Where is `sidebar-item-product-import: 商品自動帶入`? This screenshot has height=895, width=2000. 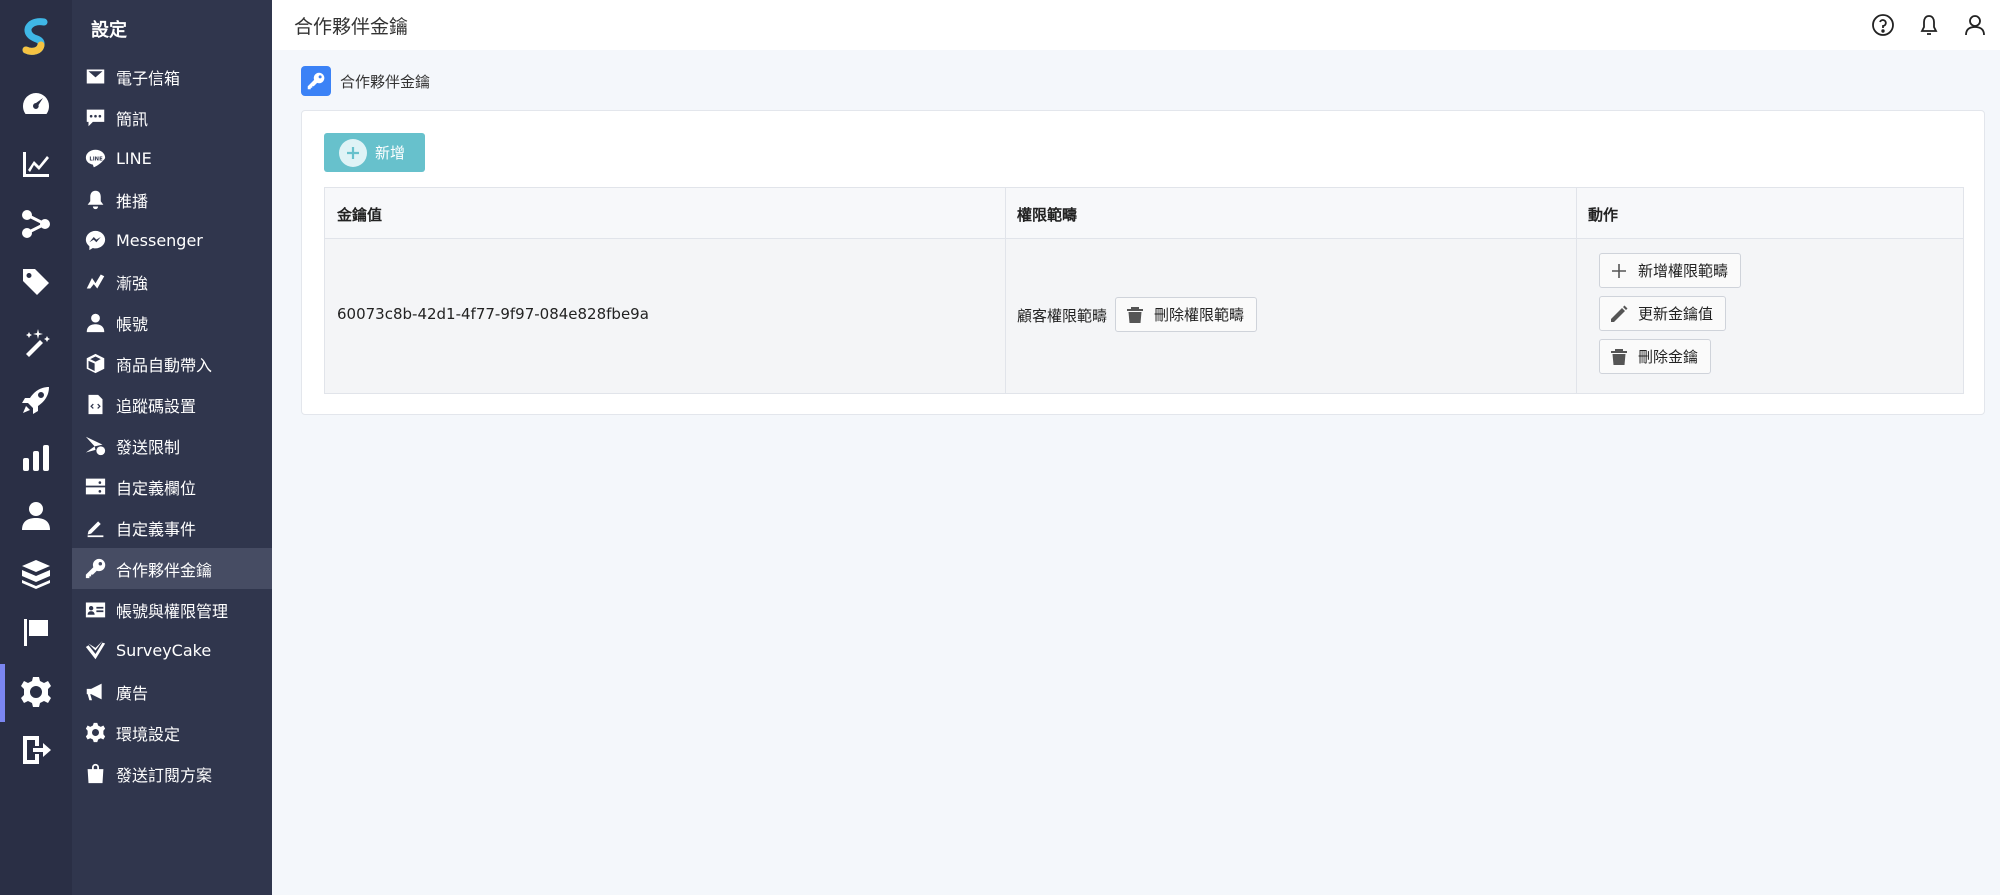 sidebar-item-product-import: 商品自動帶入 is located at coordinates (172, 363).